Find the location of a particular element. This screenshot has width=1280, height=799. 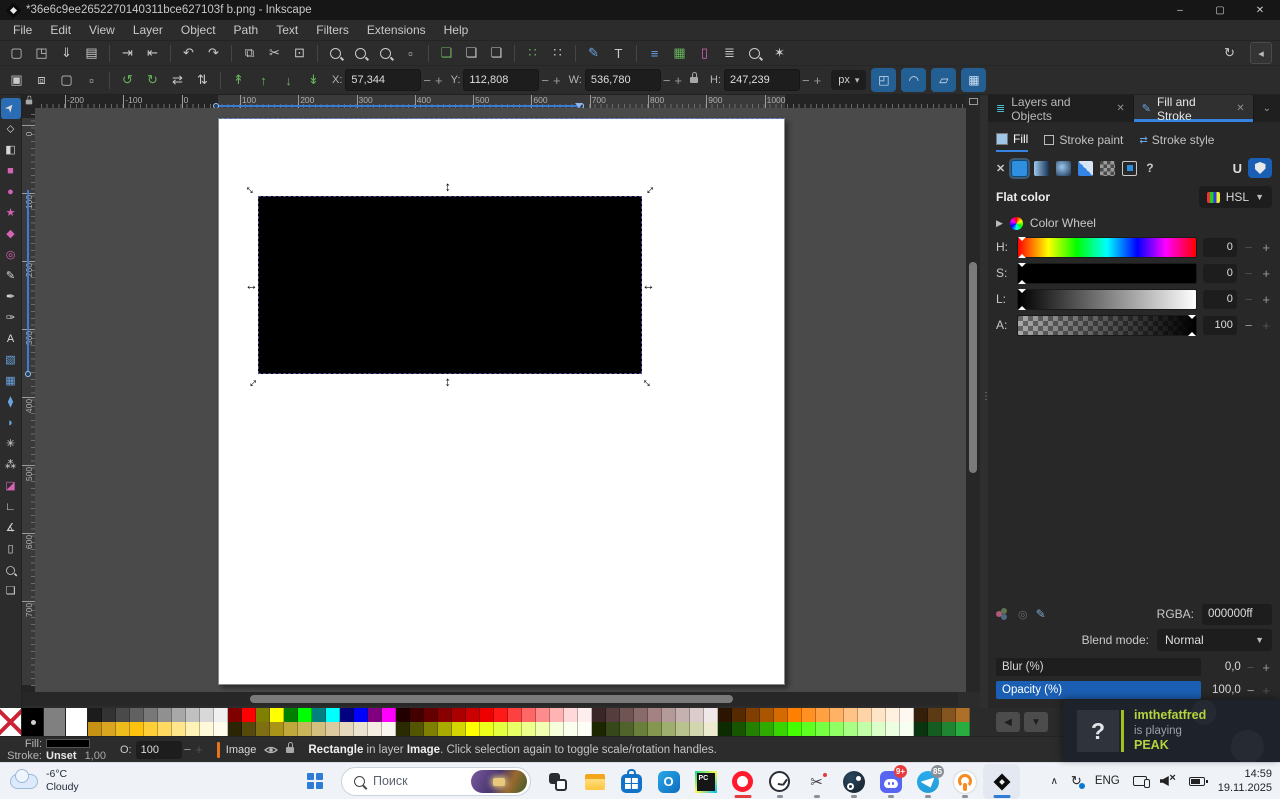

ungroup-button: ∷ is located at coordinates (557, 53).